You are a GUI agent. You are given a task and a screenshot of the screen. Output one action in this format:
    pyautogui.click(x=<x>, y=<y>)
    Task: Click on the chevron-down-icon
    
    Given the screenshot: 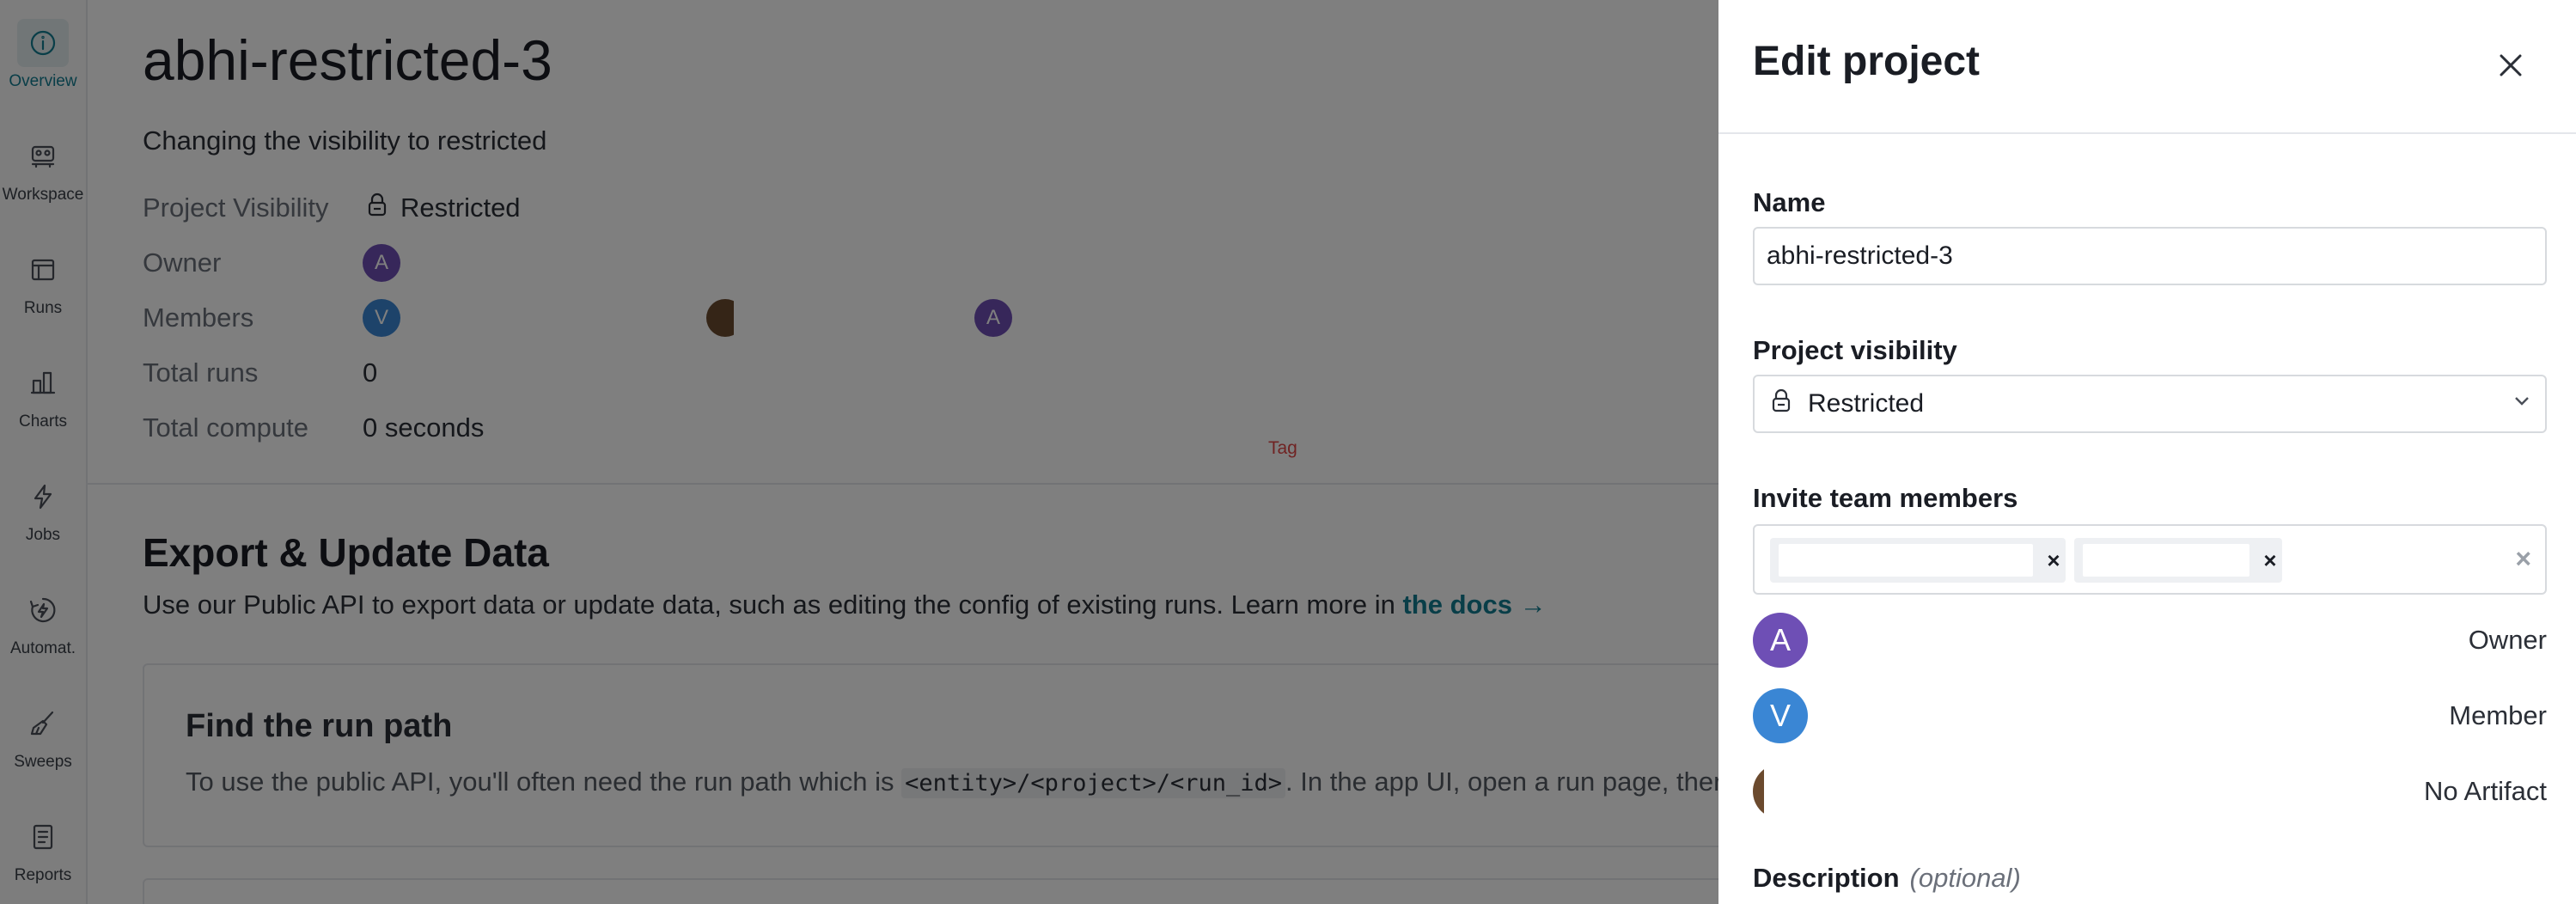 What is the action you would take?
    pyautogui.click(x=2522, y=403)
    